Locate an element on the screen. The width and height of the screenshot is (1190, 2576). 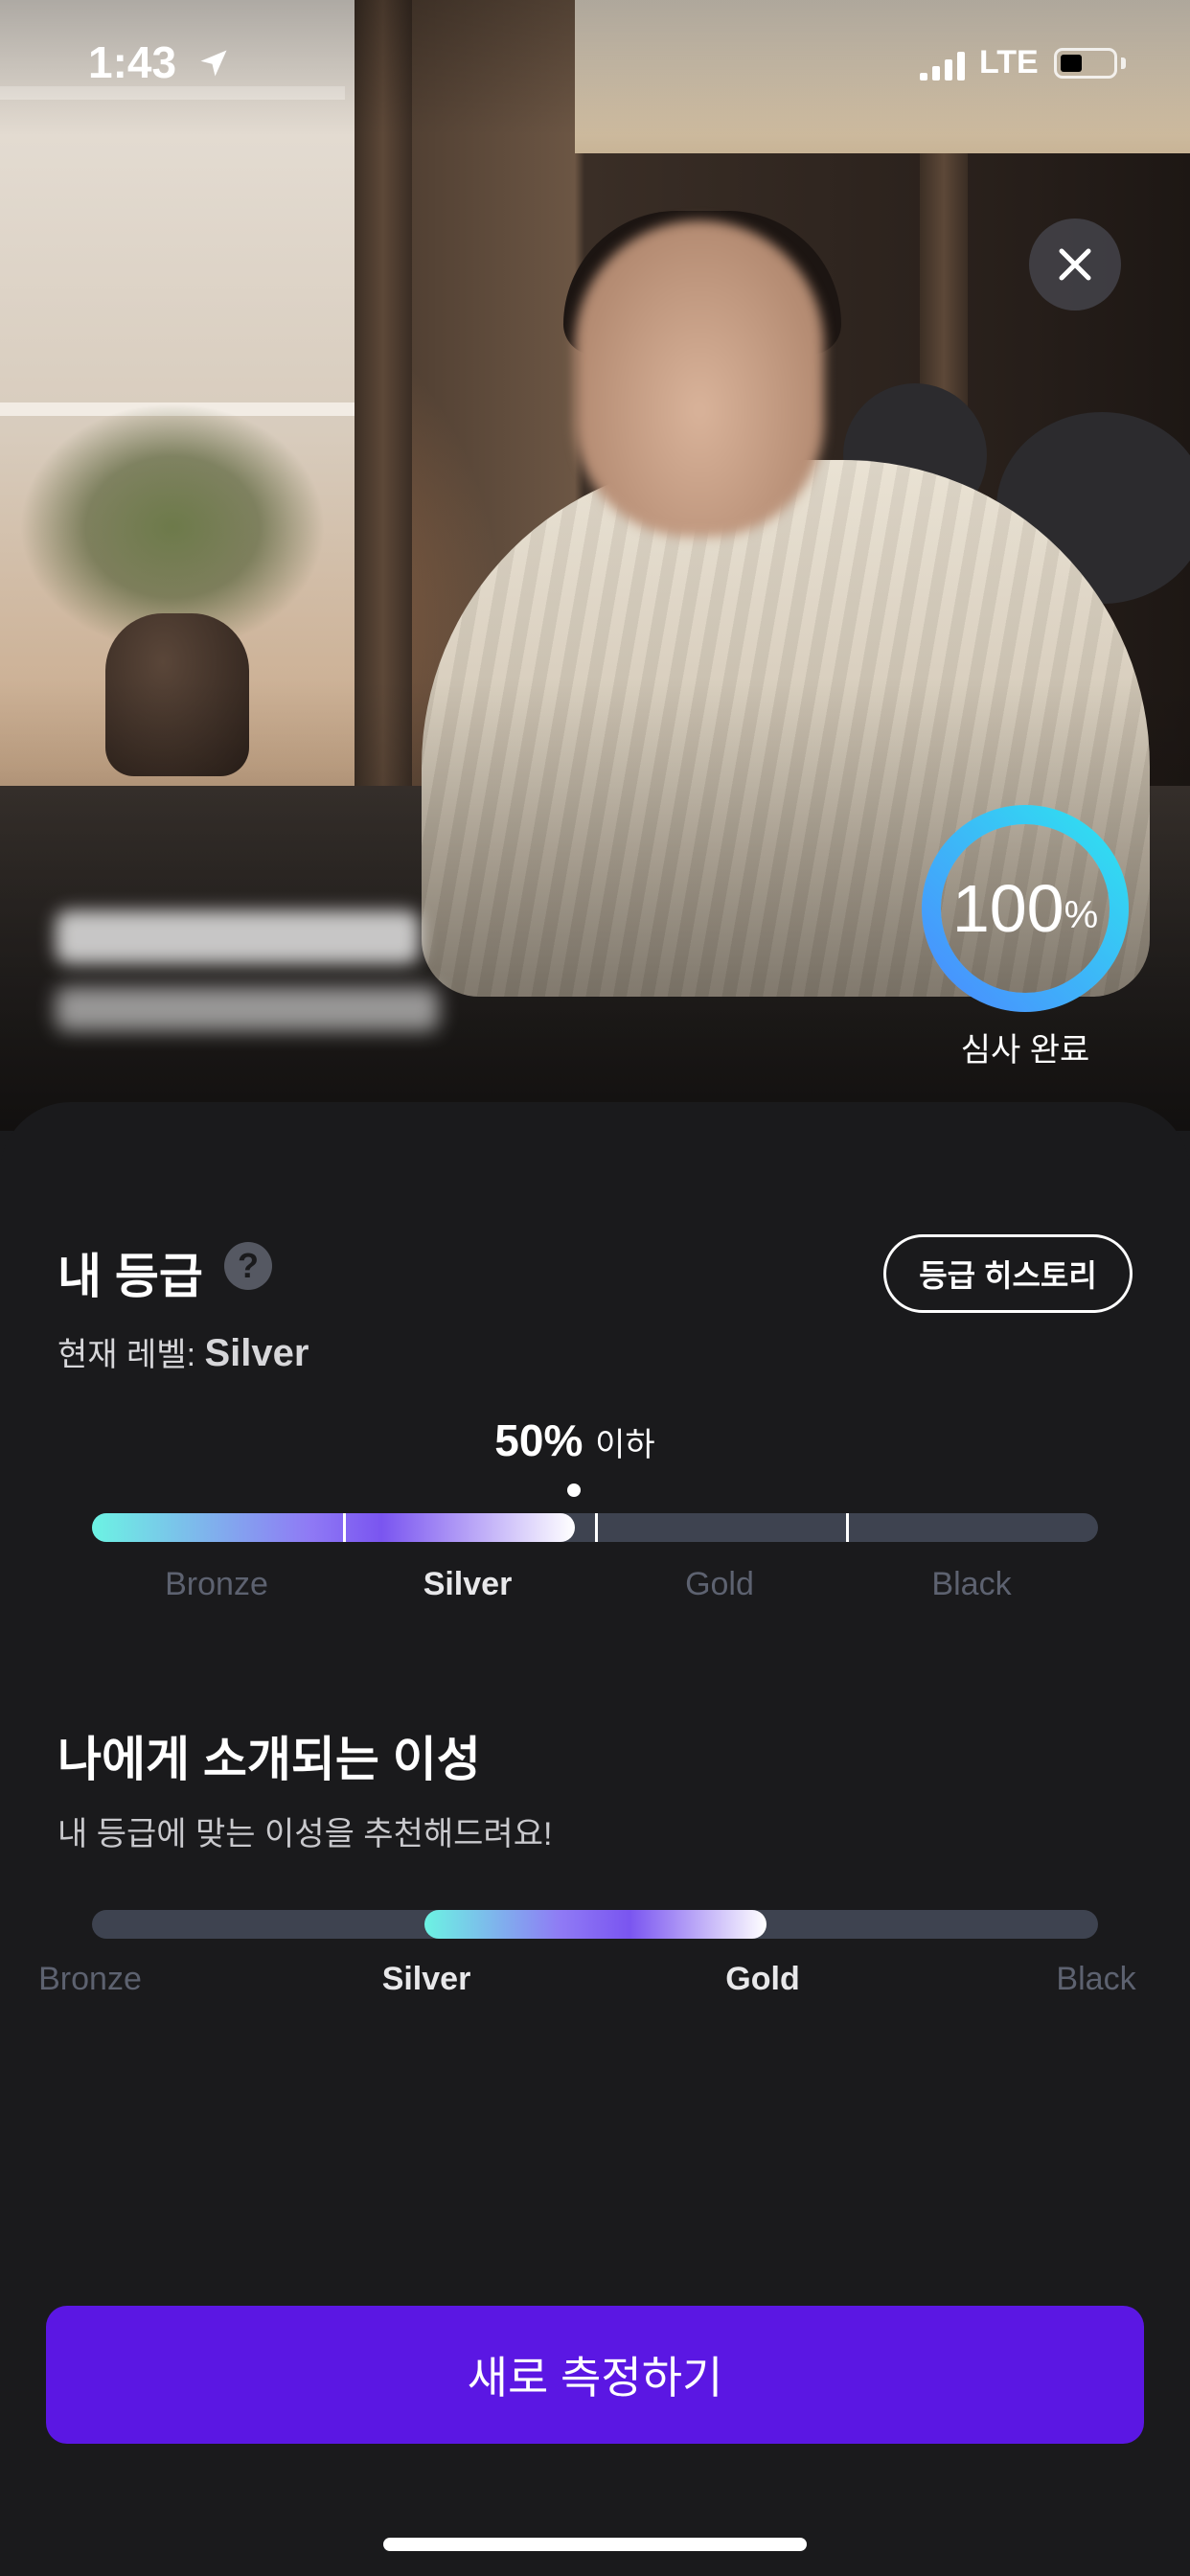
grade-title: 내 등급 is located at coordinates (130, 1276).